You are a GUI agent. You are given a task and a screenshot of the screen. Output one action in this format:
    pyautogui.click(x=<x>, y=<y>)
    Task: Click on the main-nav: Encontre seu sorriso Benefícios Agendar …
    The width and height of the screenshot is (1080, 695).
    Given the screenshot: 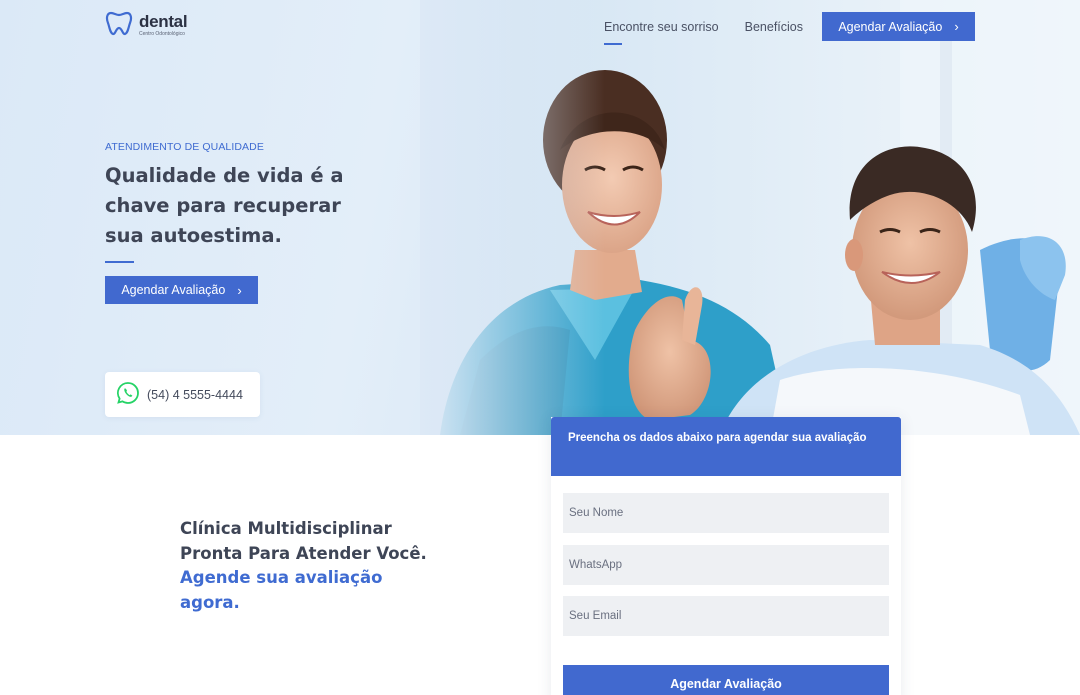 What is the action you would take?
    pyautogui.click(x=789, y=28)
    